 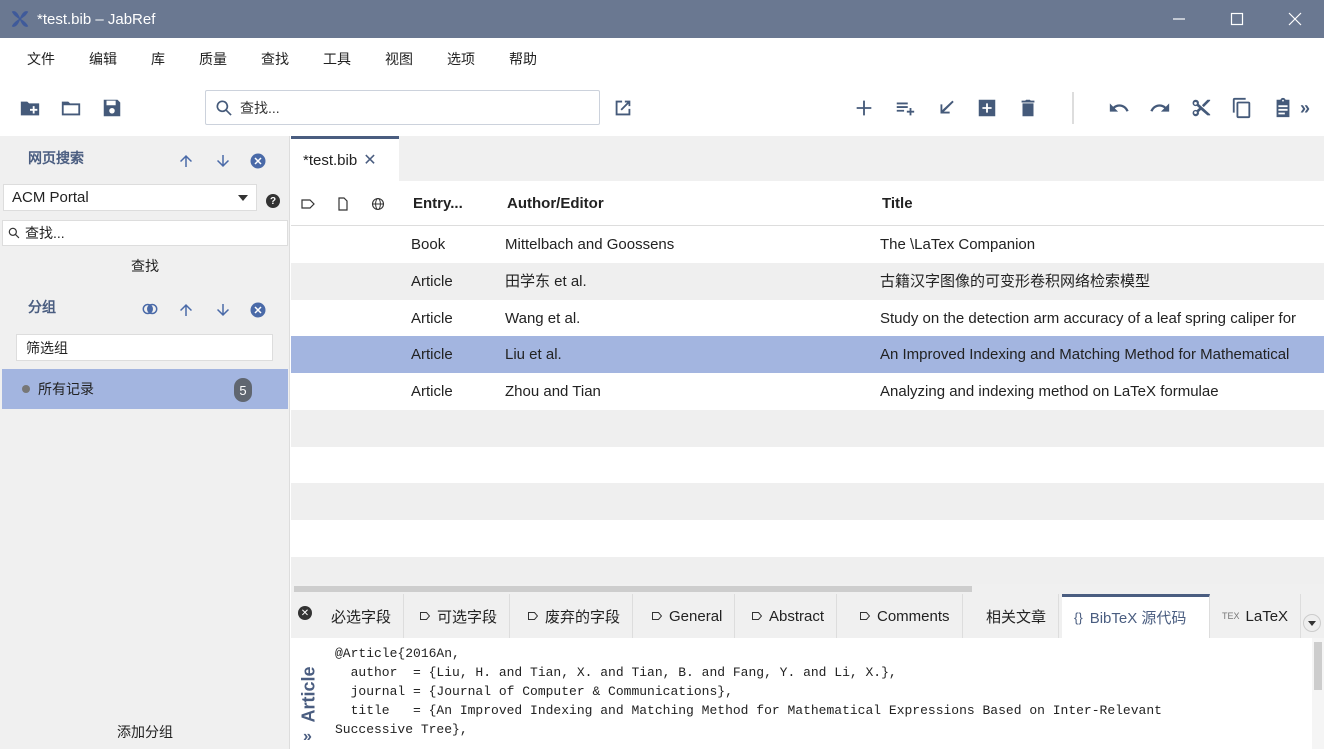 What do you see at coordinates (401, 729) in the screenshot?
I see `source-line: Successive Tree},` at bounding box center [401, 729].